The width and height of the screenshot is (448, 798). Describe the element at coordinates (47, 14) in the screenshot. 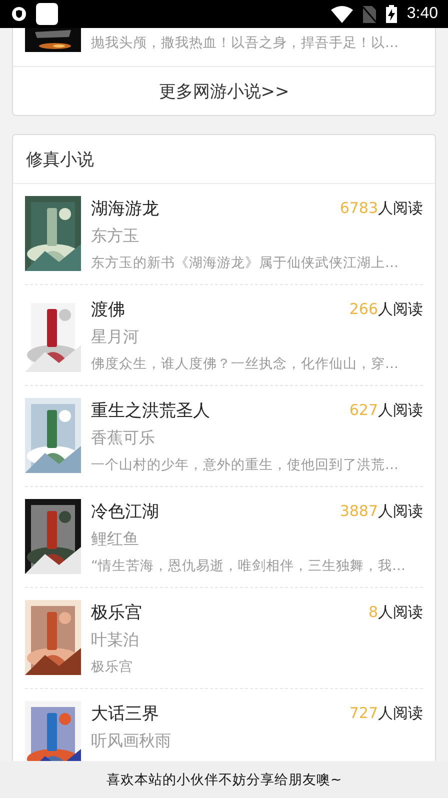

I see `notification-icon` at that location.